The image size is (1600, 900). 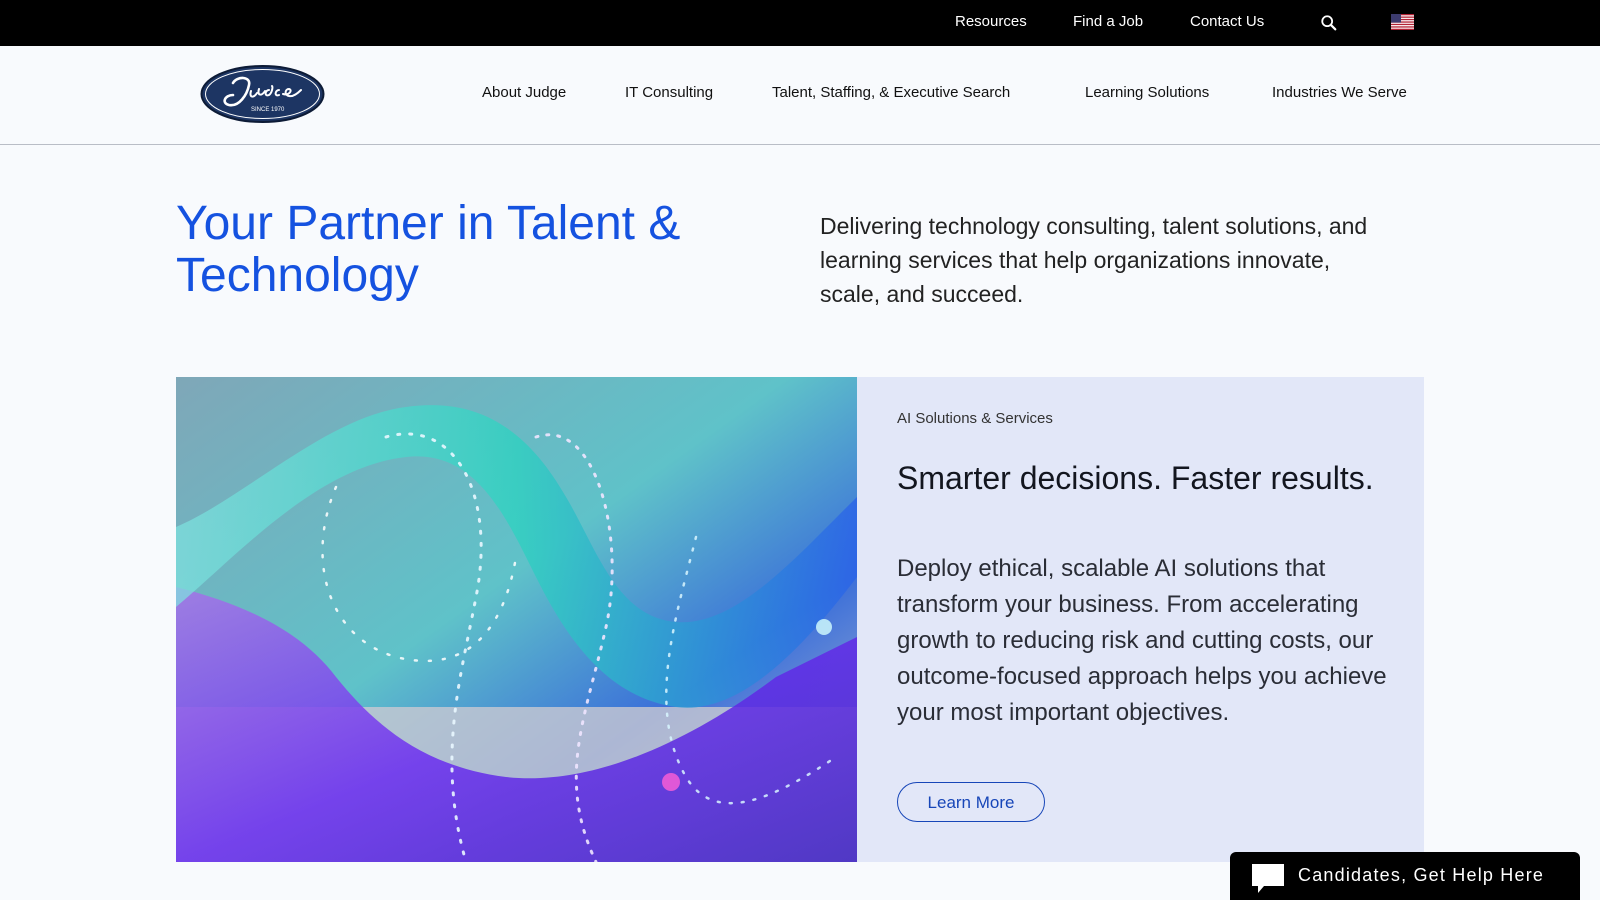 What do you see at coordinates (800, 23) in the screenshot?
I see `utility-bar: Resources Find a Job Contact Us` at bounding box center [800, 23].